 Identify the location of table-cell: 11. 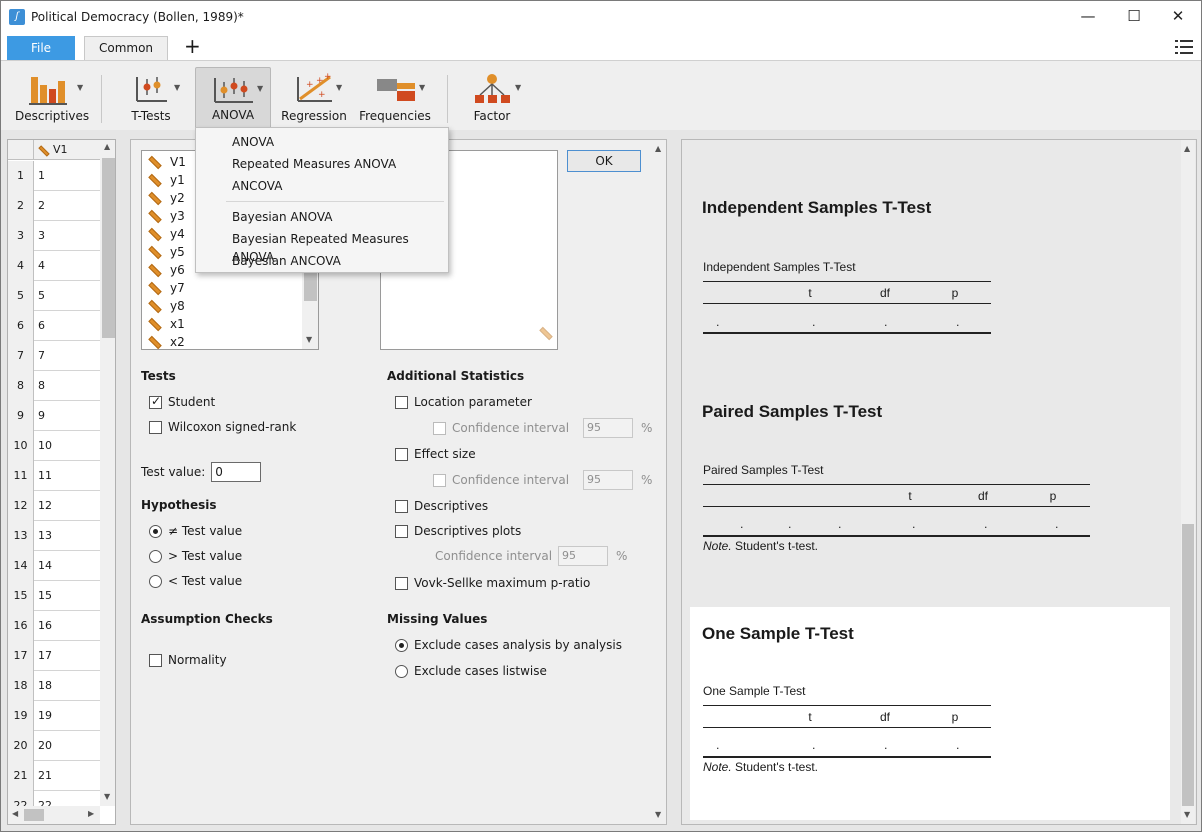
(45, 476).